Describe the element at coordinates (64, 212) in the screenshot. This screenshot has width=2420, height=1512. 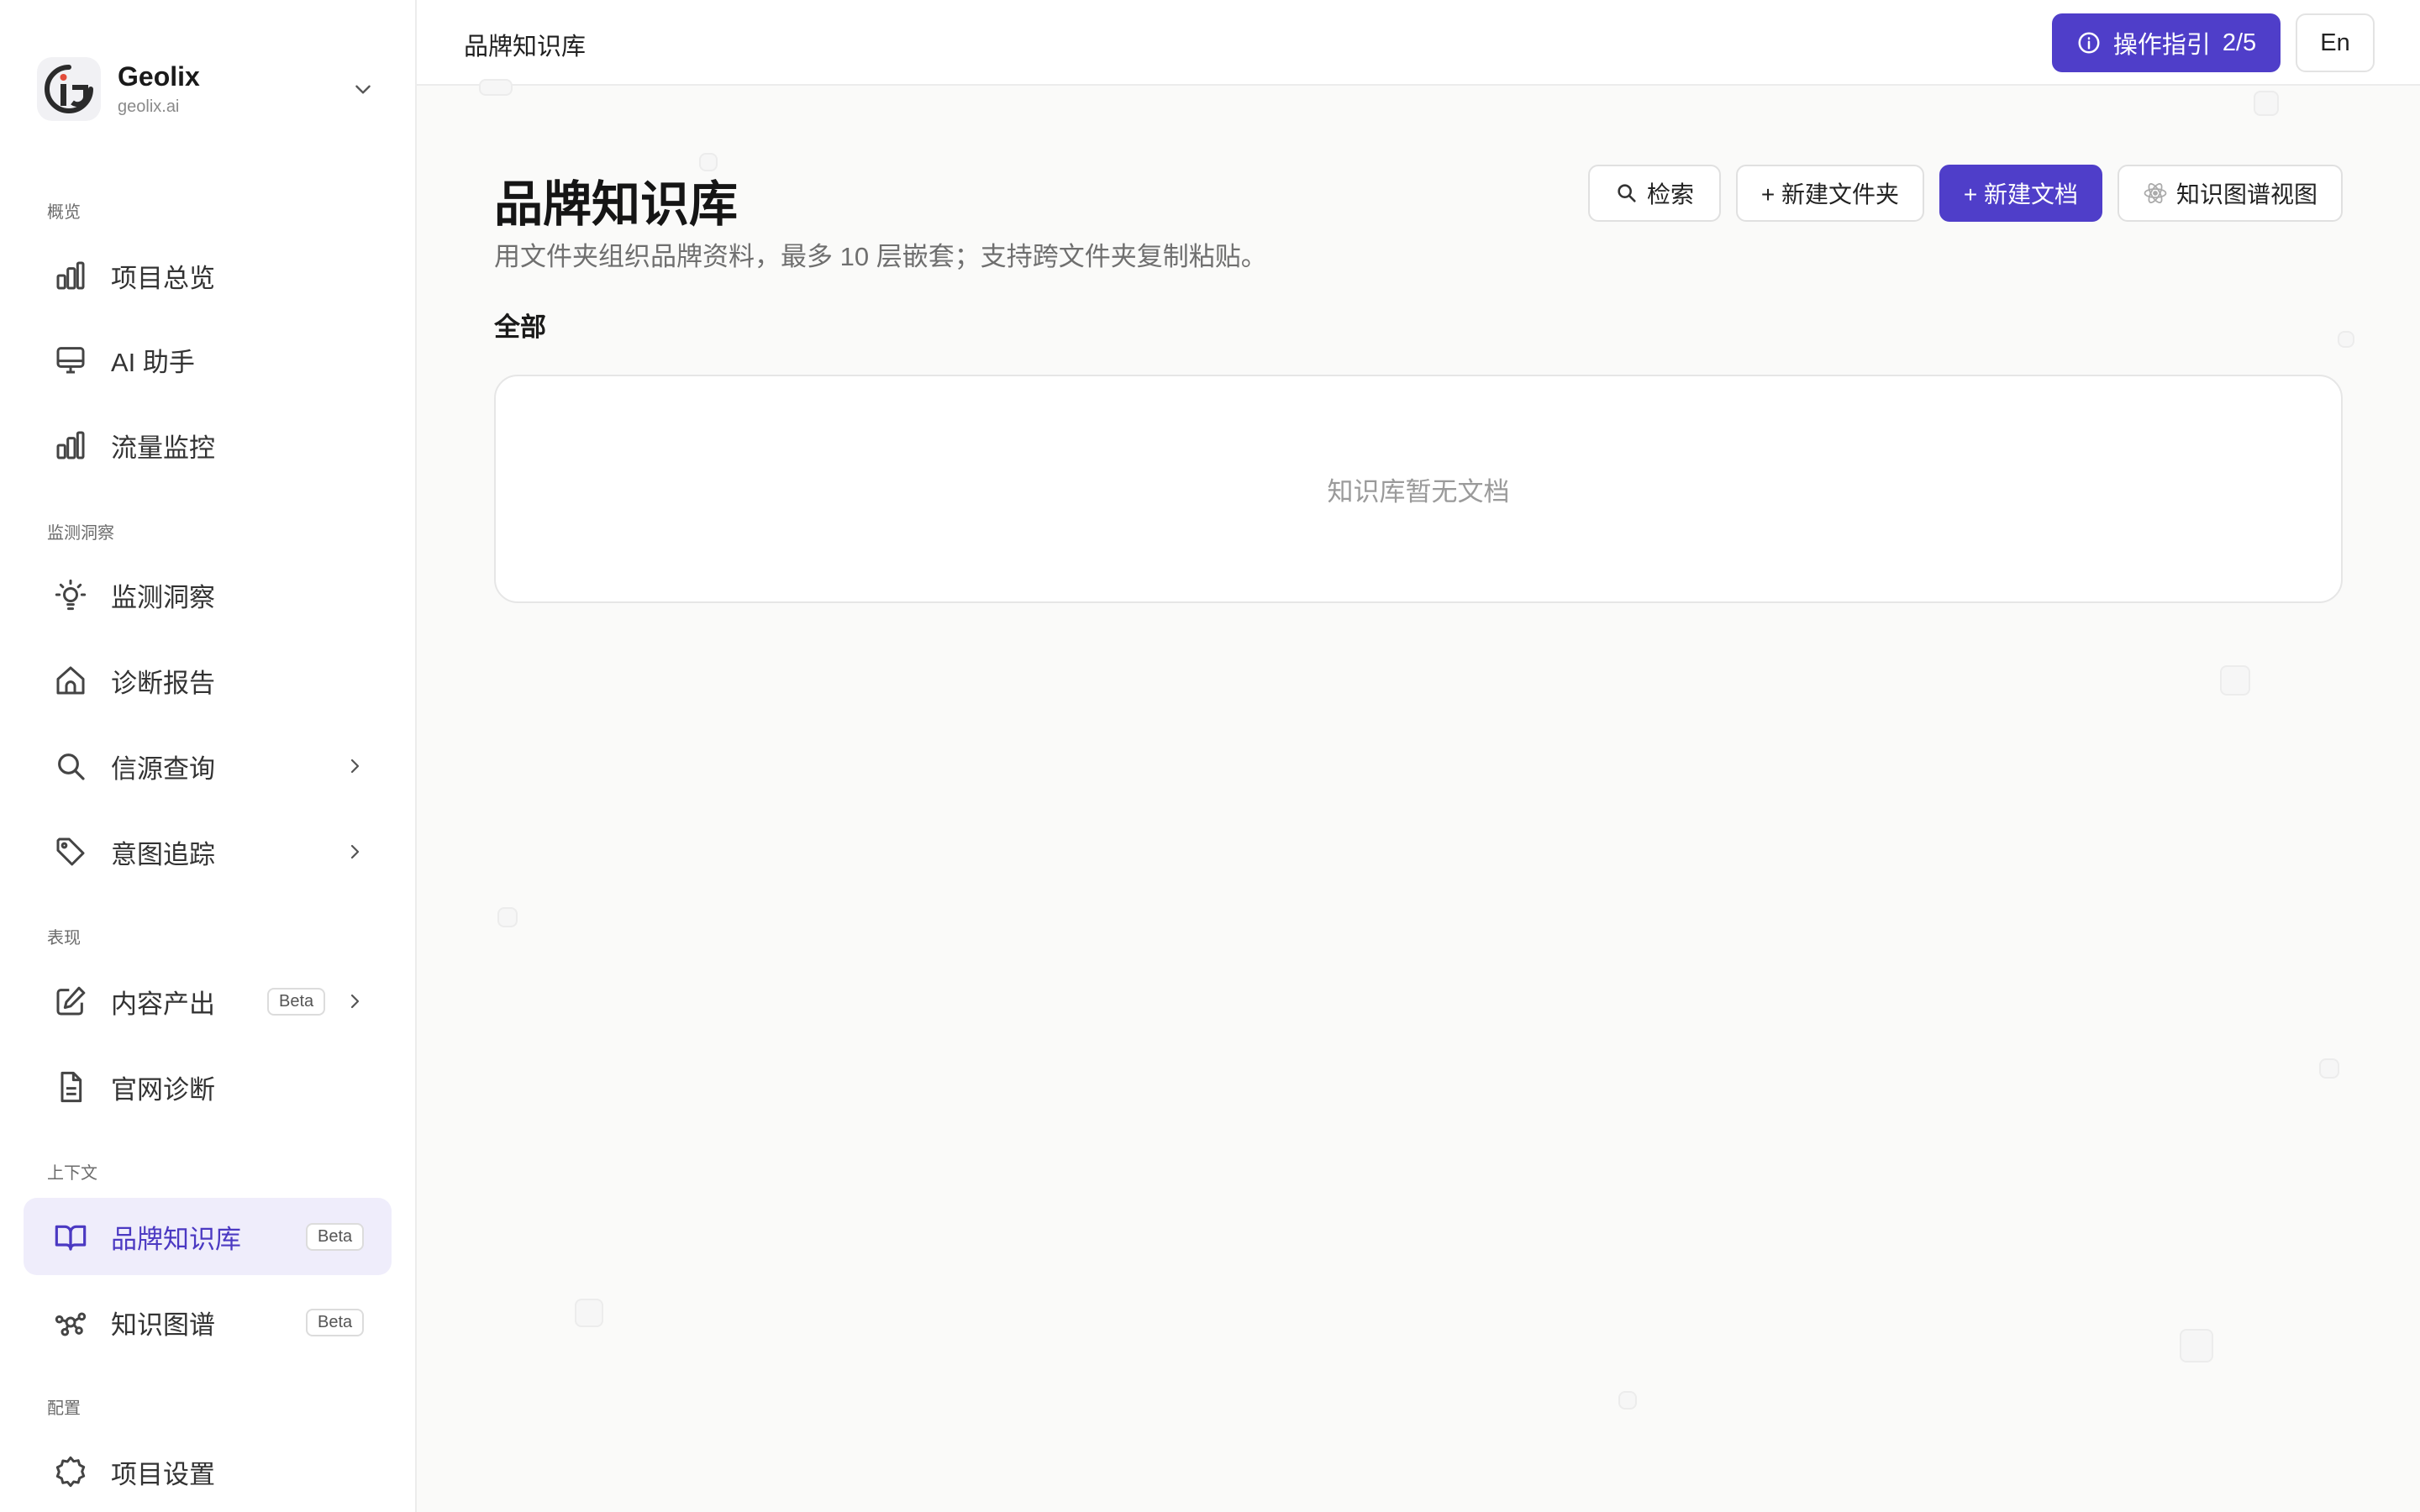
I see `section-title-overview: 概览` at that location.